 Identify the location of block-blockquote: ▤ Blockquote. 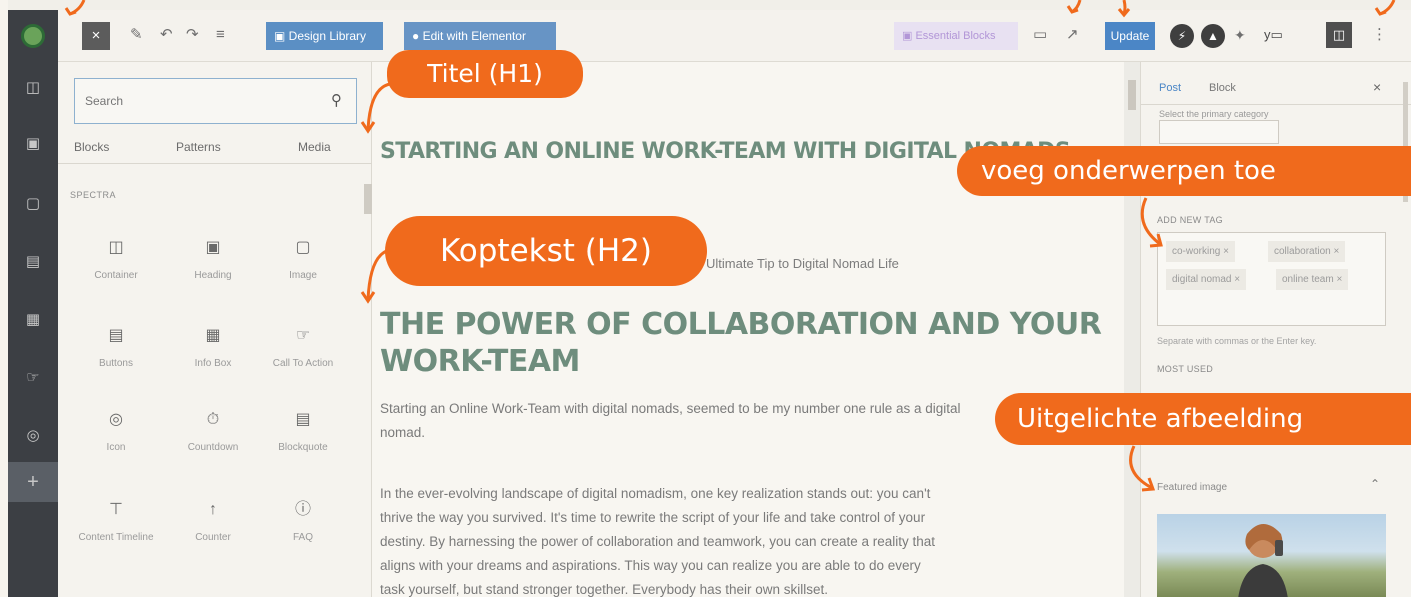
(303, 431).